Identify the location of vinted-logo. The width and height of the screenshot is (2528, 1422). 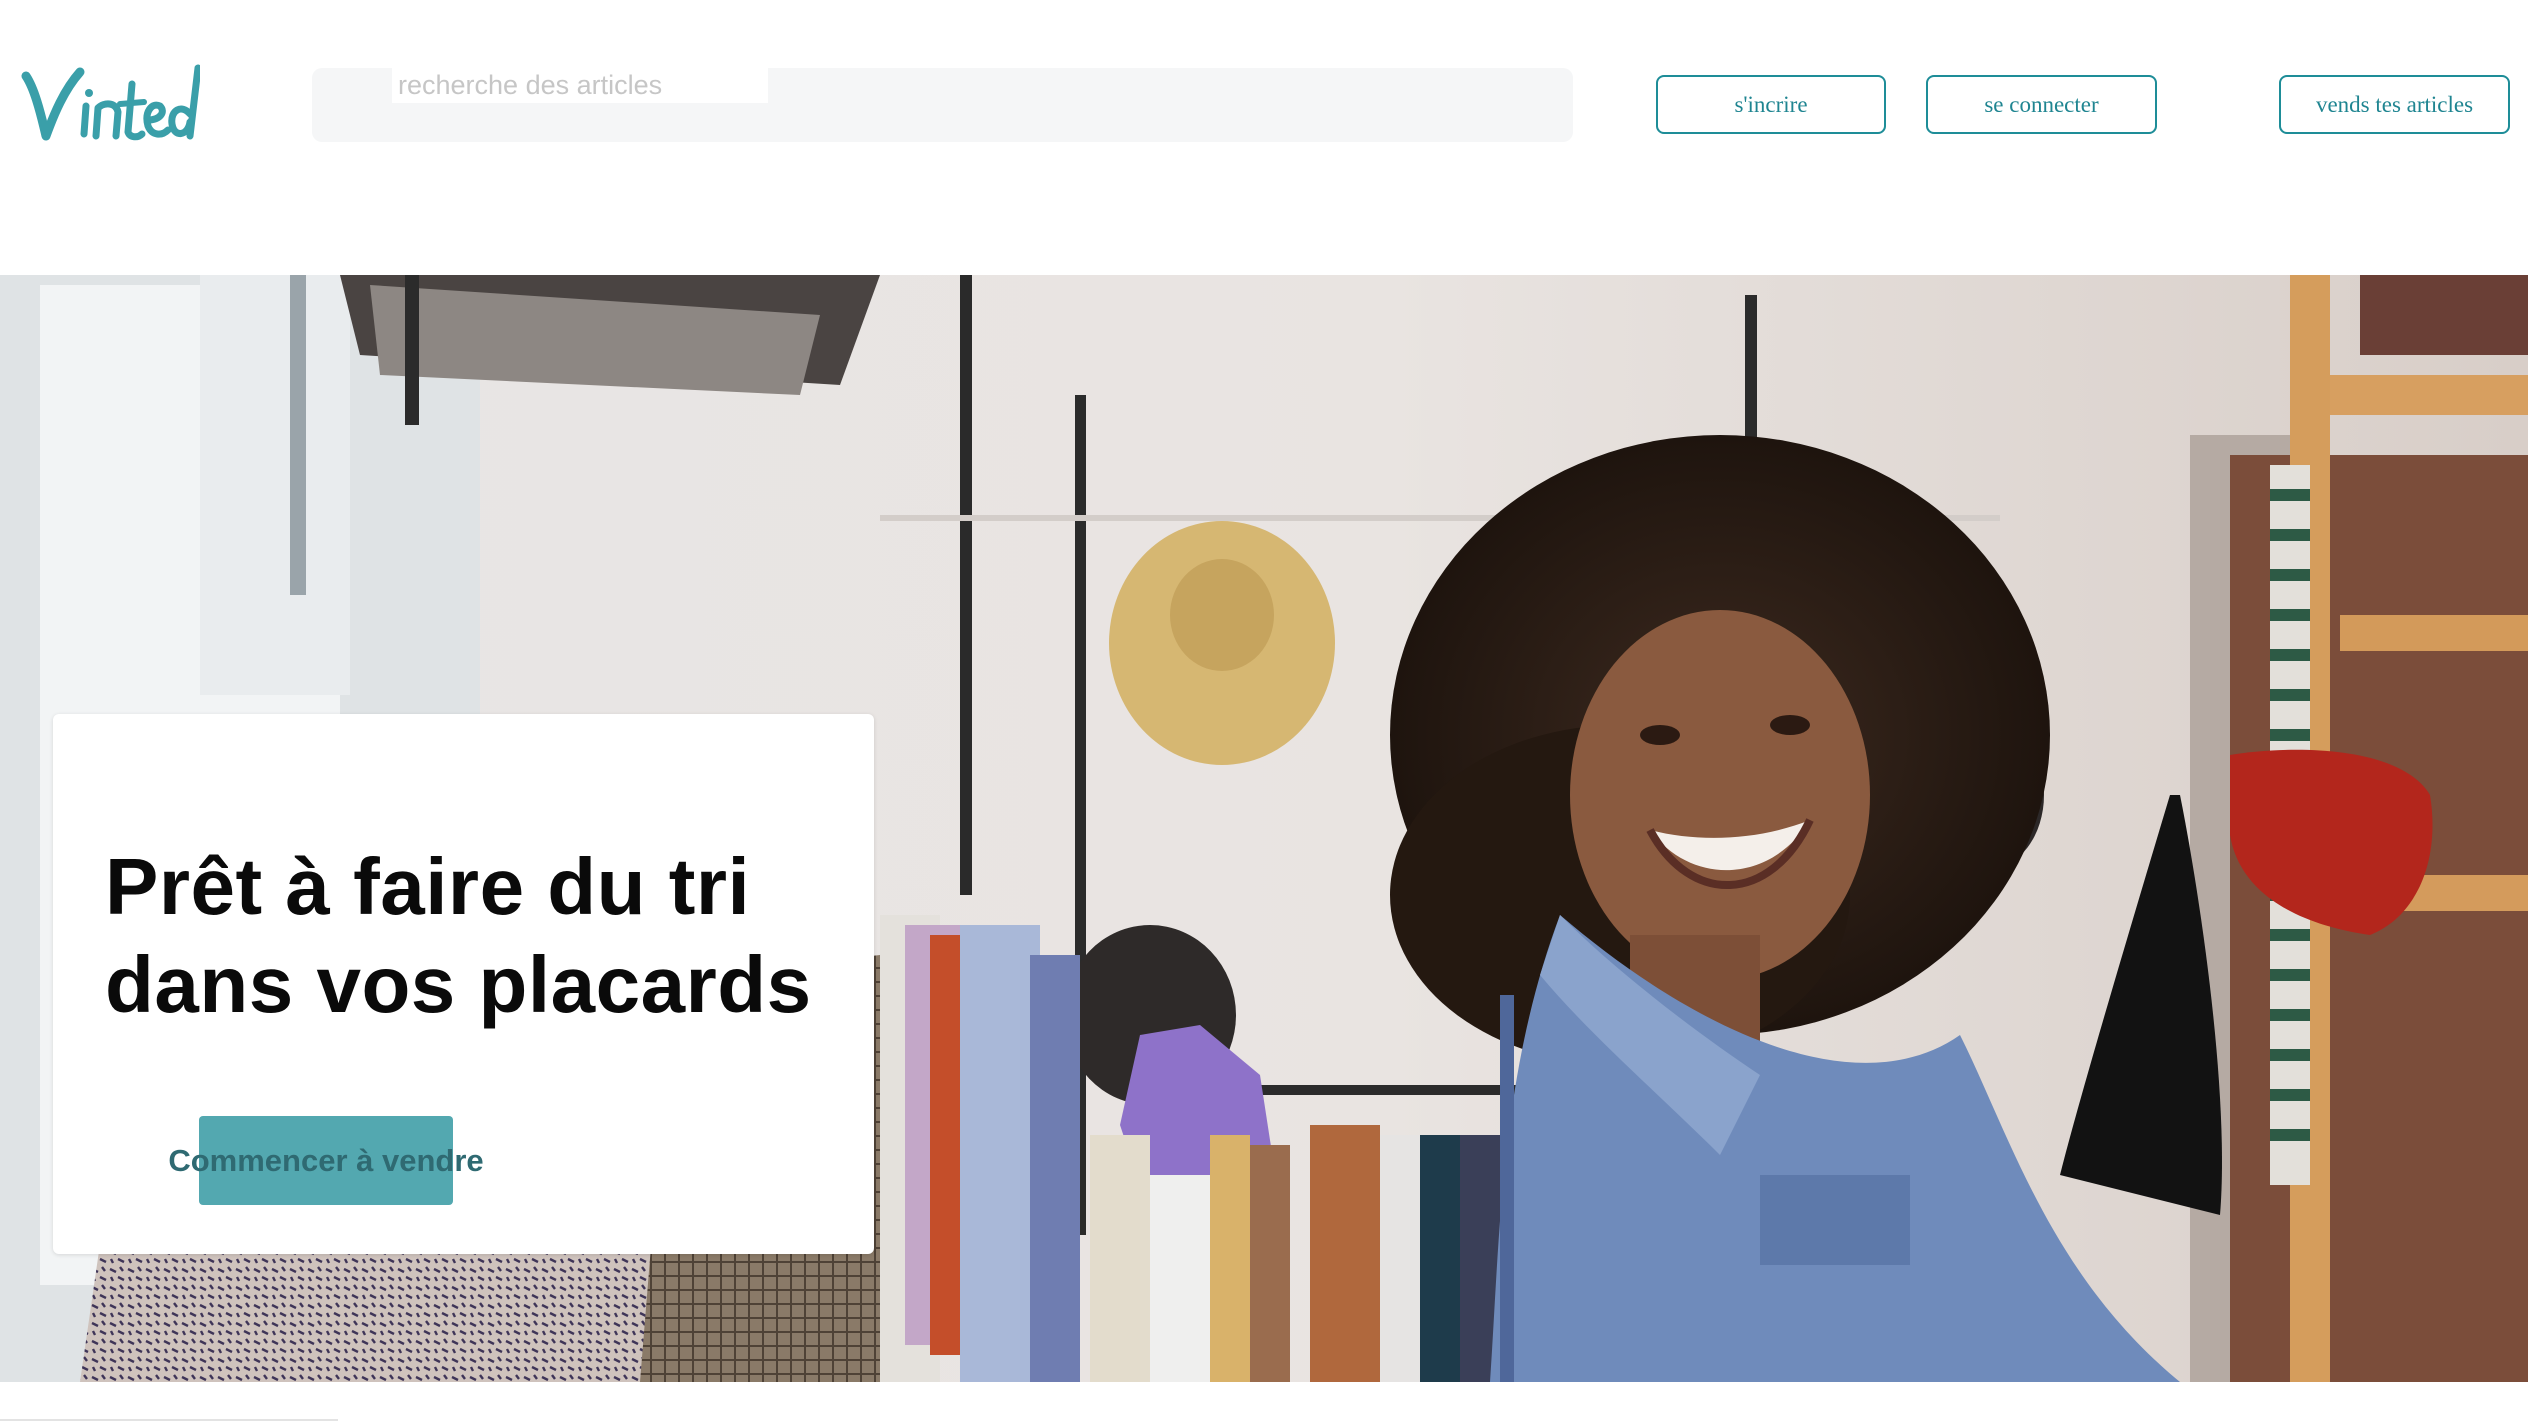
(110, 103).